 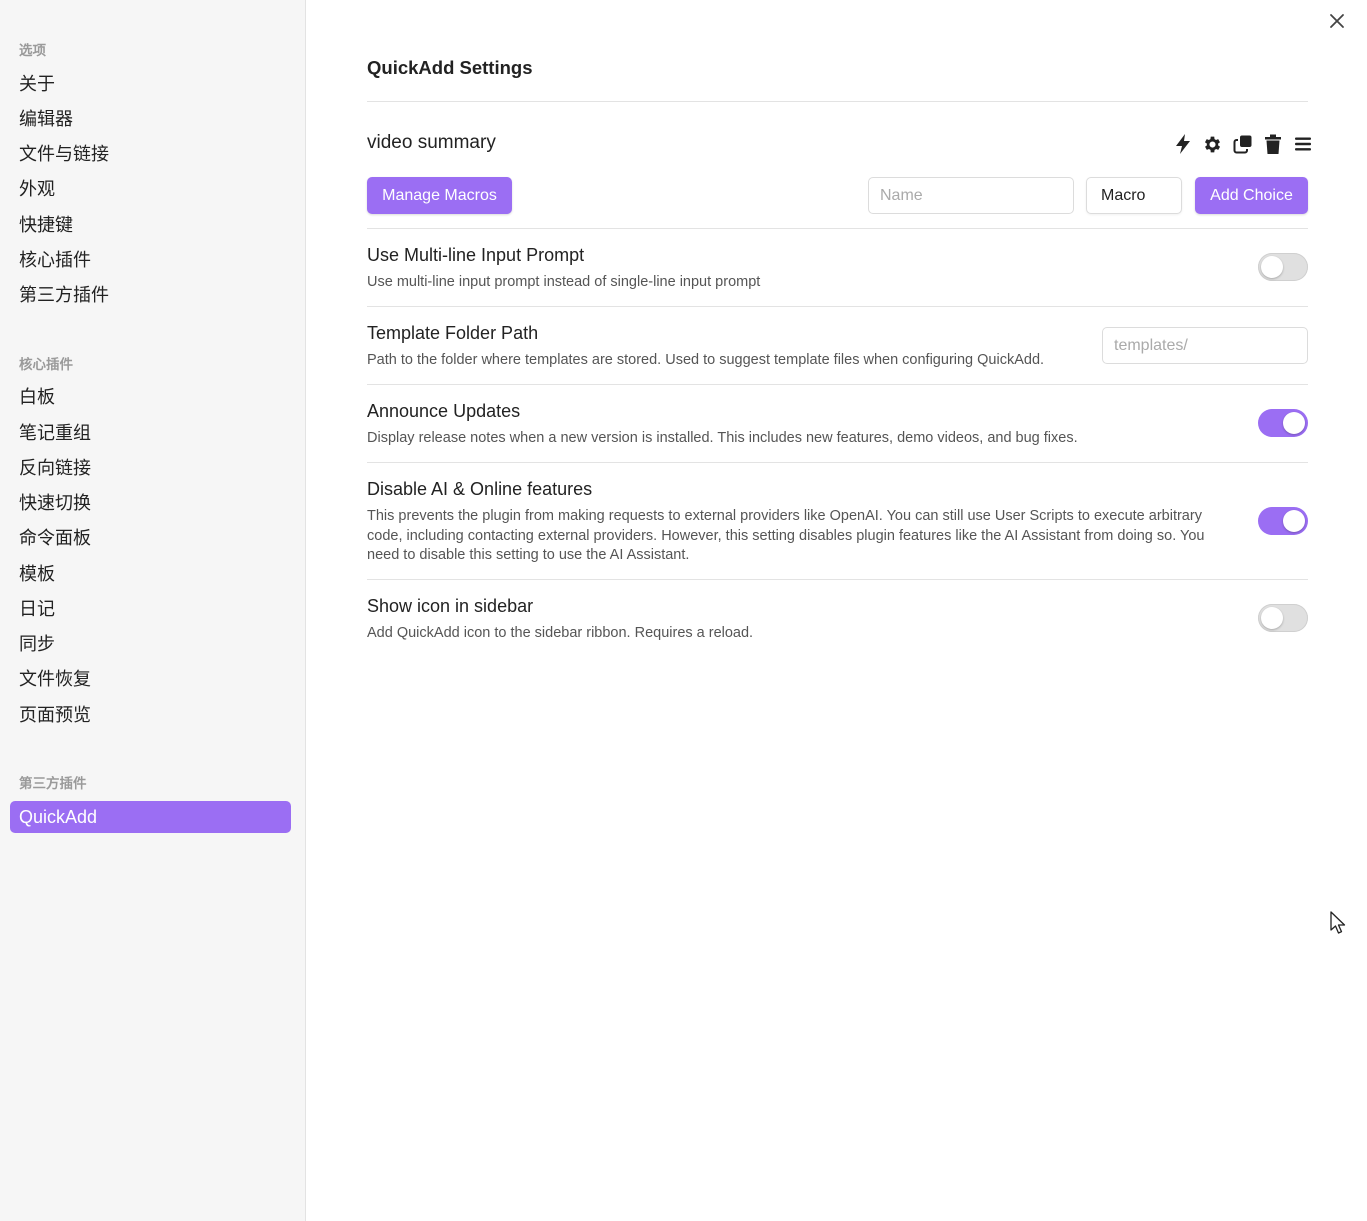 I want to click on gear-icon, so click(x=1212, y=144).